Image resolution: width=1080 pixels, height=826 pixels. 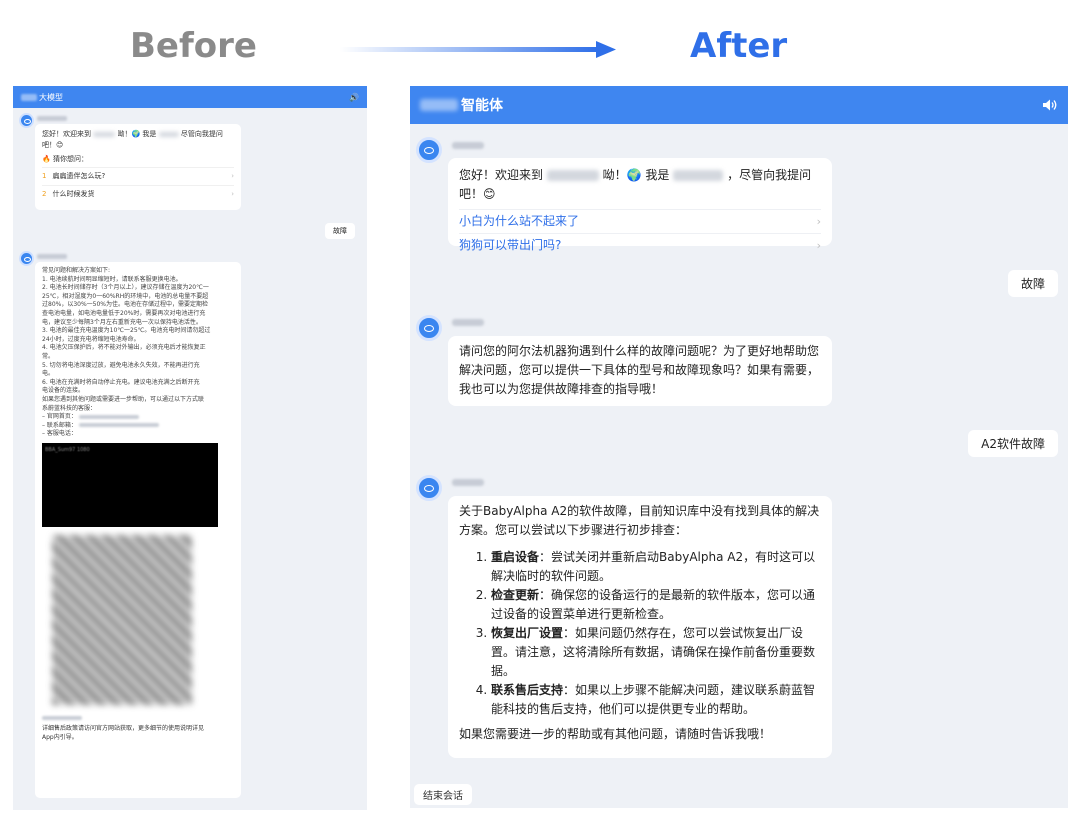 I want to click on after-chat-header: 智能体, so click(x=739, y=105).